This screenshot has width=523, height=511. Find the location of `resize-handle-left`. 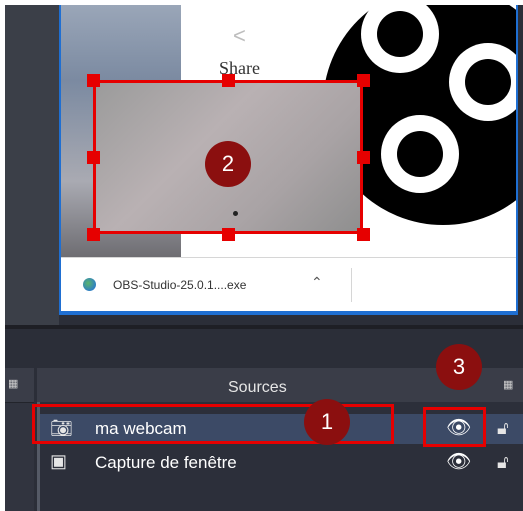

resize-handle-left is located at coordinates (93, 157).